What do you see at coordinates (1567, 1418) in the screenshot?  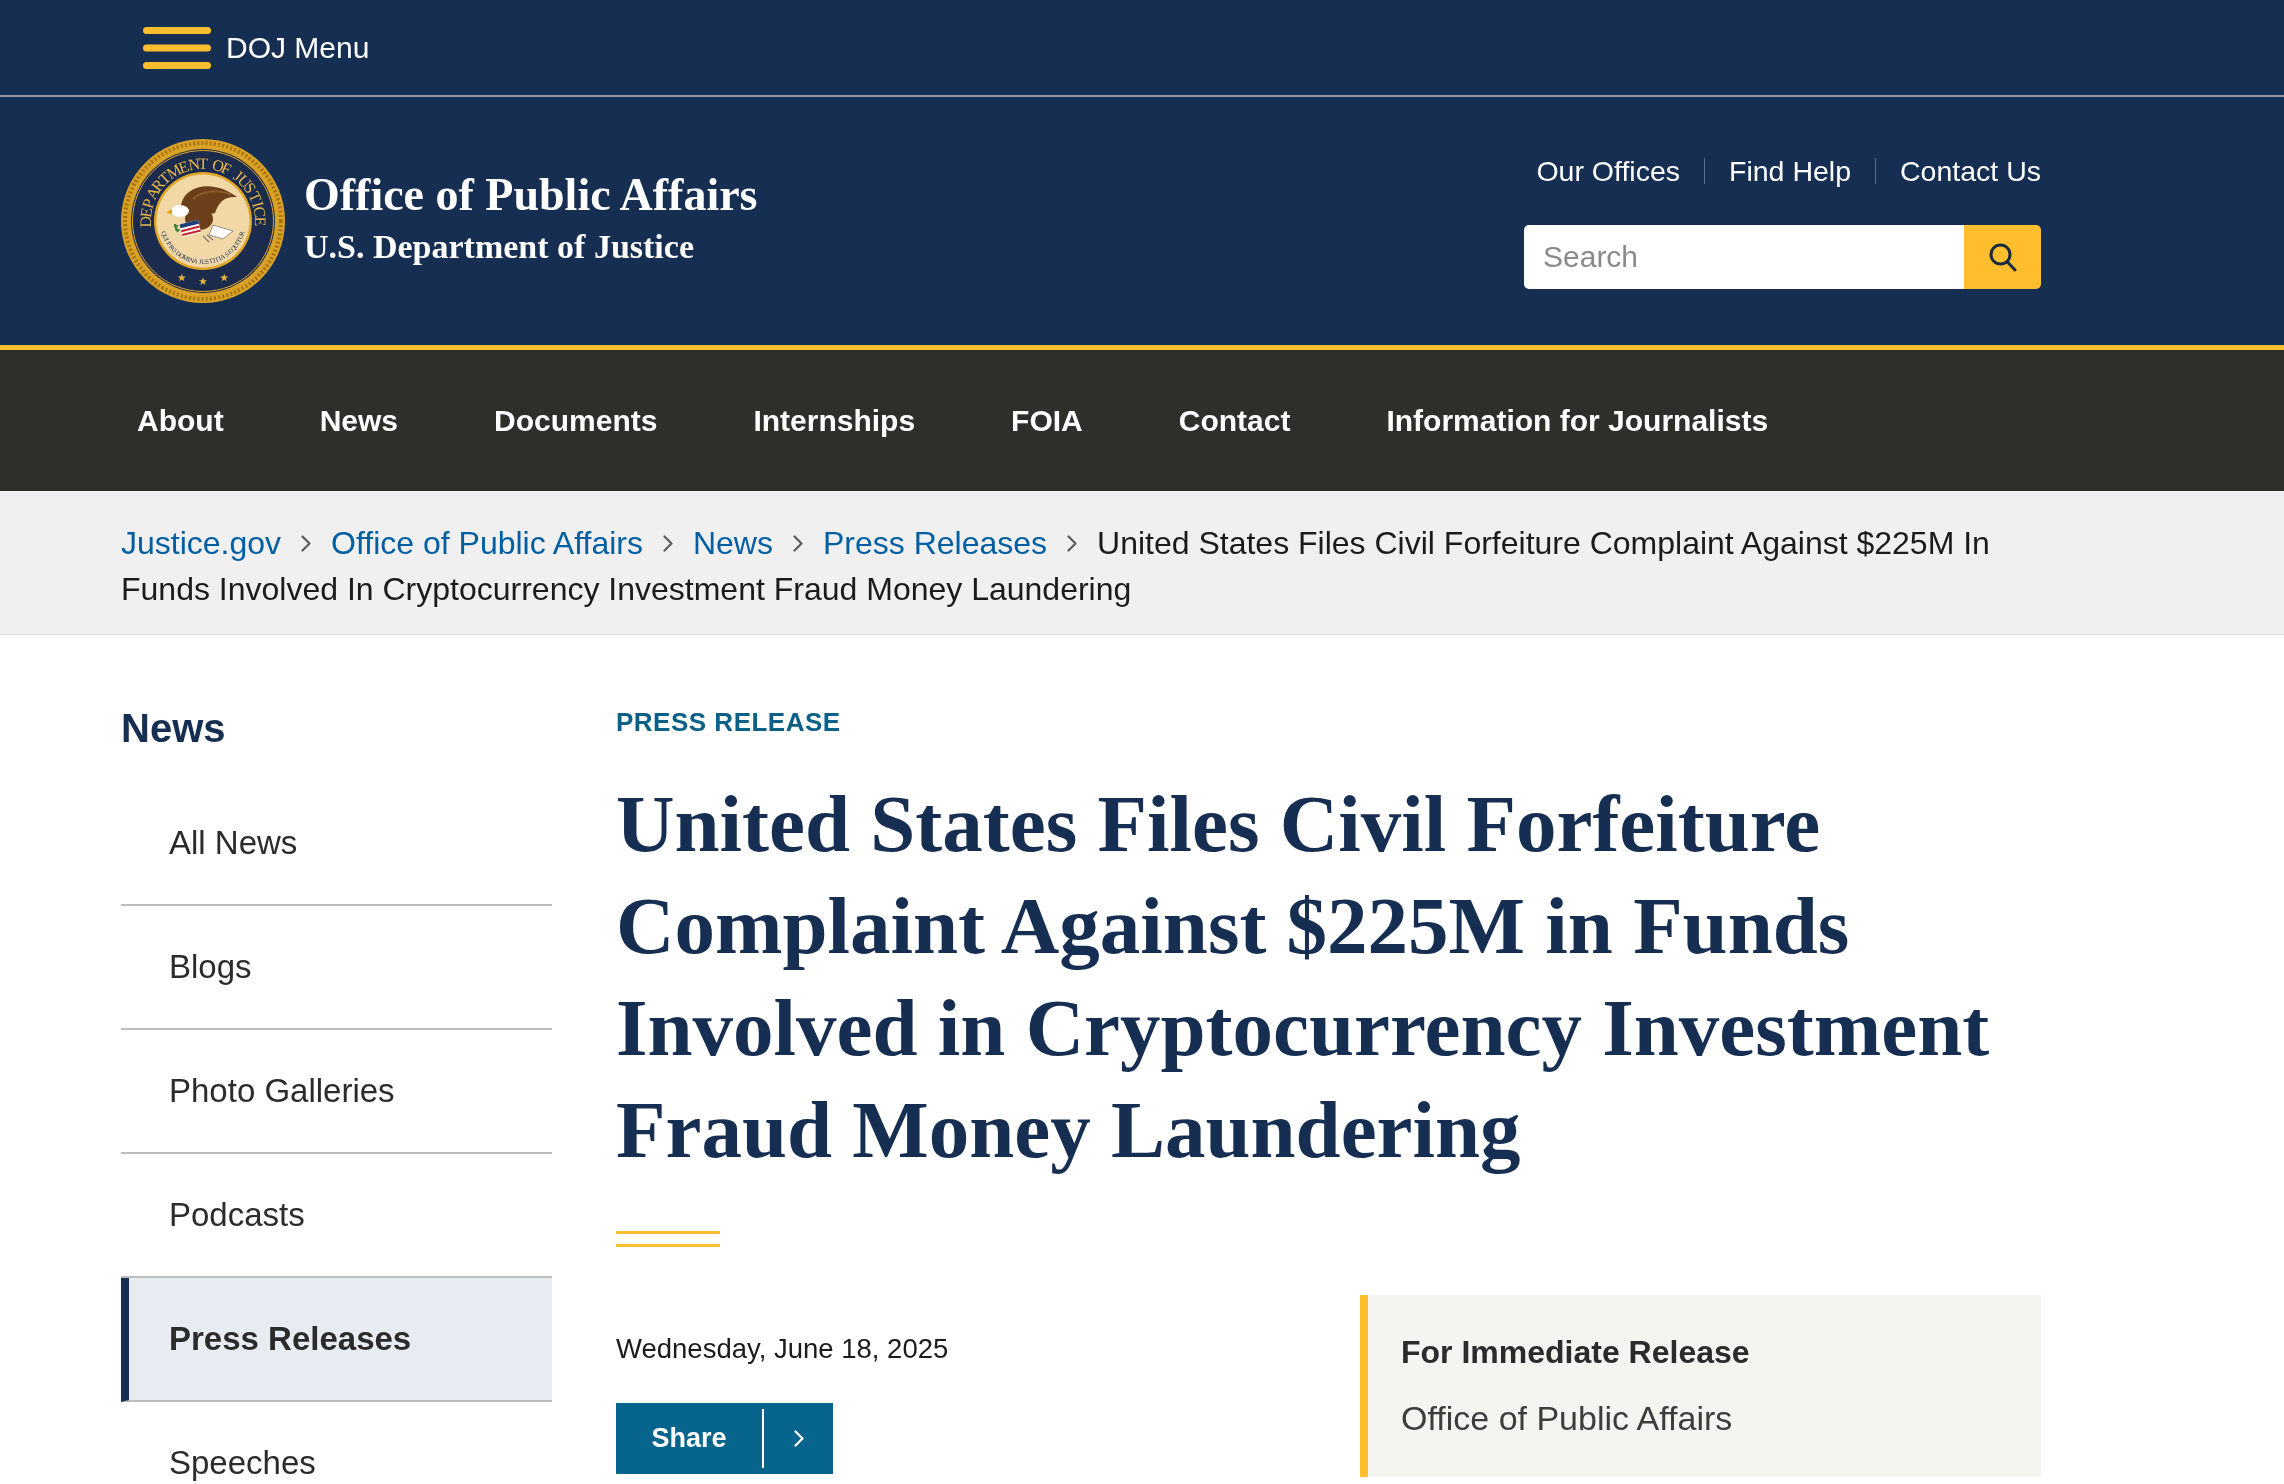 I see `release-source: Office of Public Affairs` at bounding box center [1567, 1418].